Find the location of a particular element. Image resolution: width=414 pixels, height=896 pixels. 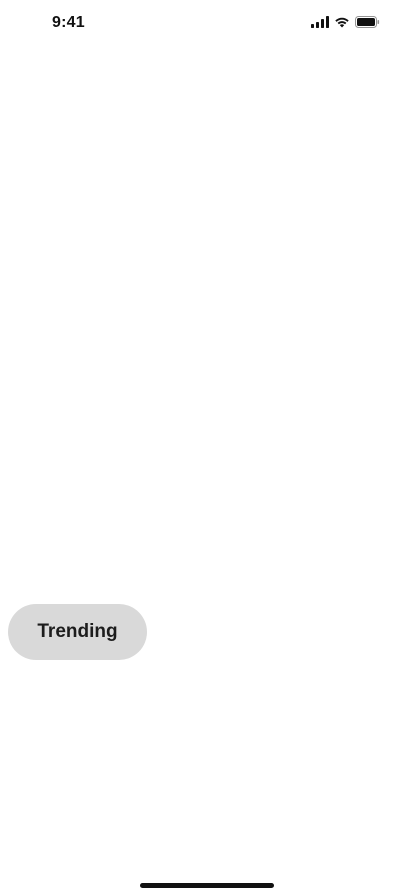

status-bar: 9:41 is located at coordinates (207, 22).